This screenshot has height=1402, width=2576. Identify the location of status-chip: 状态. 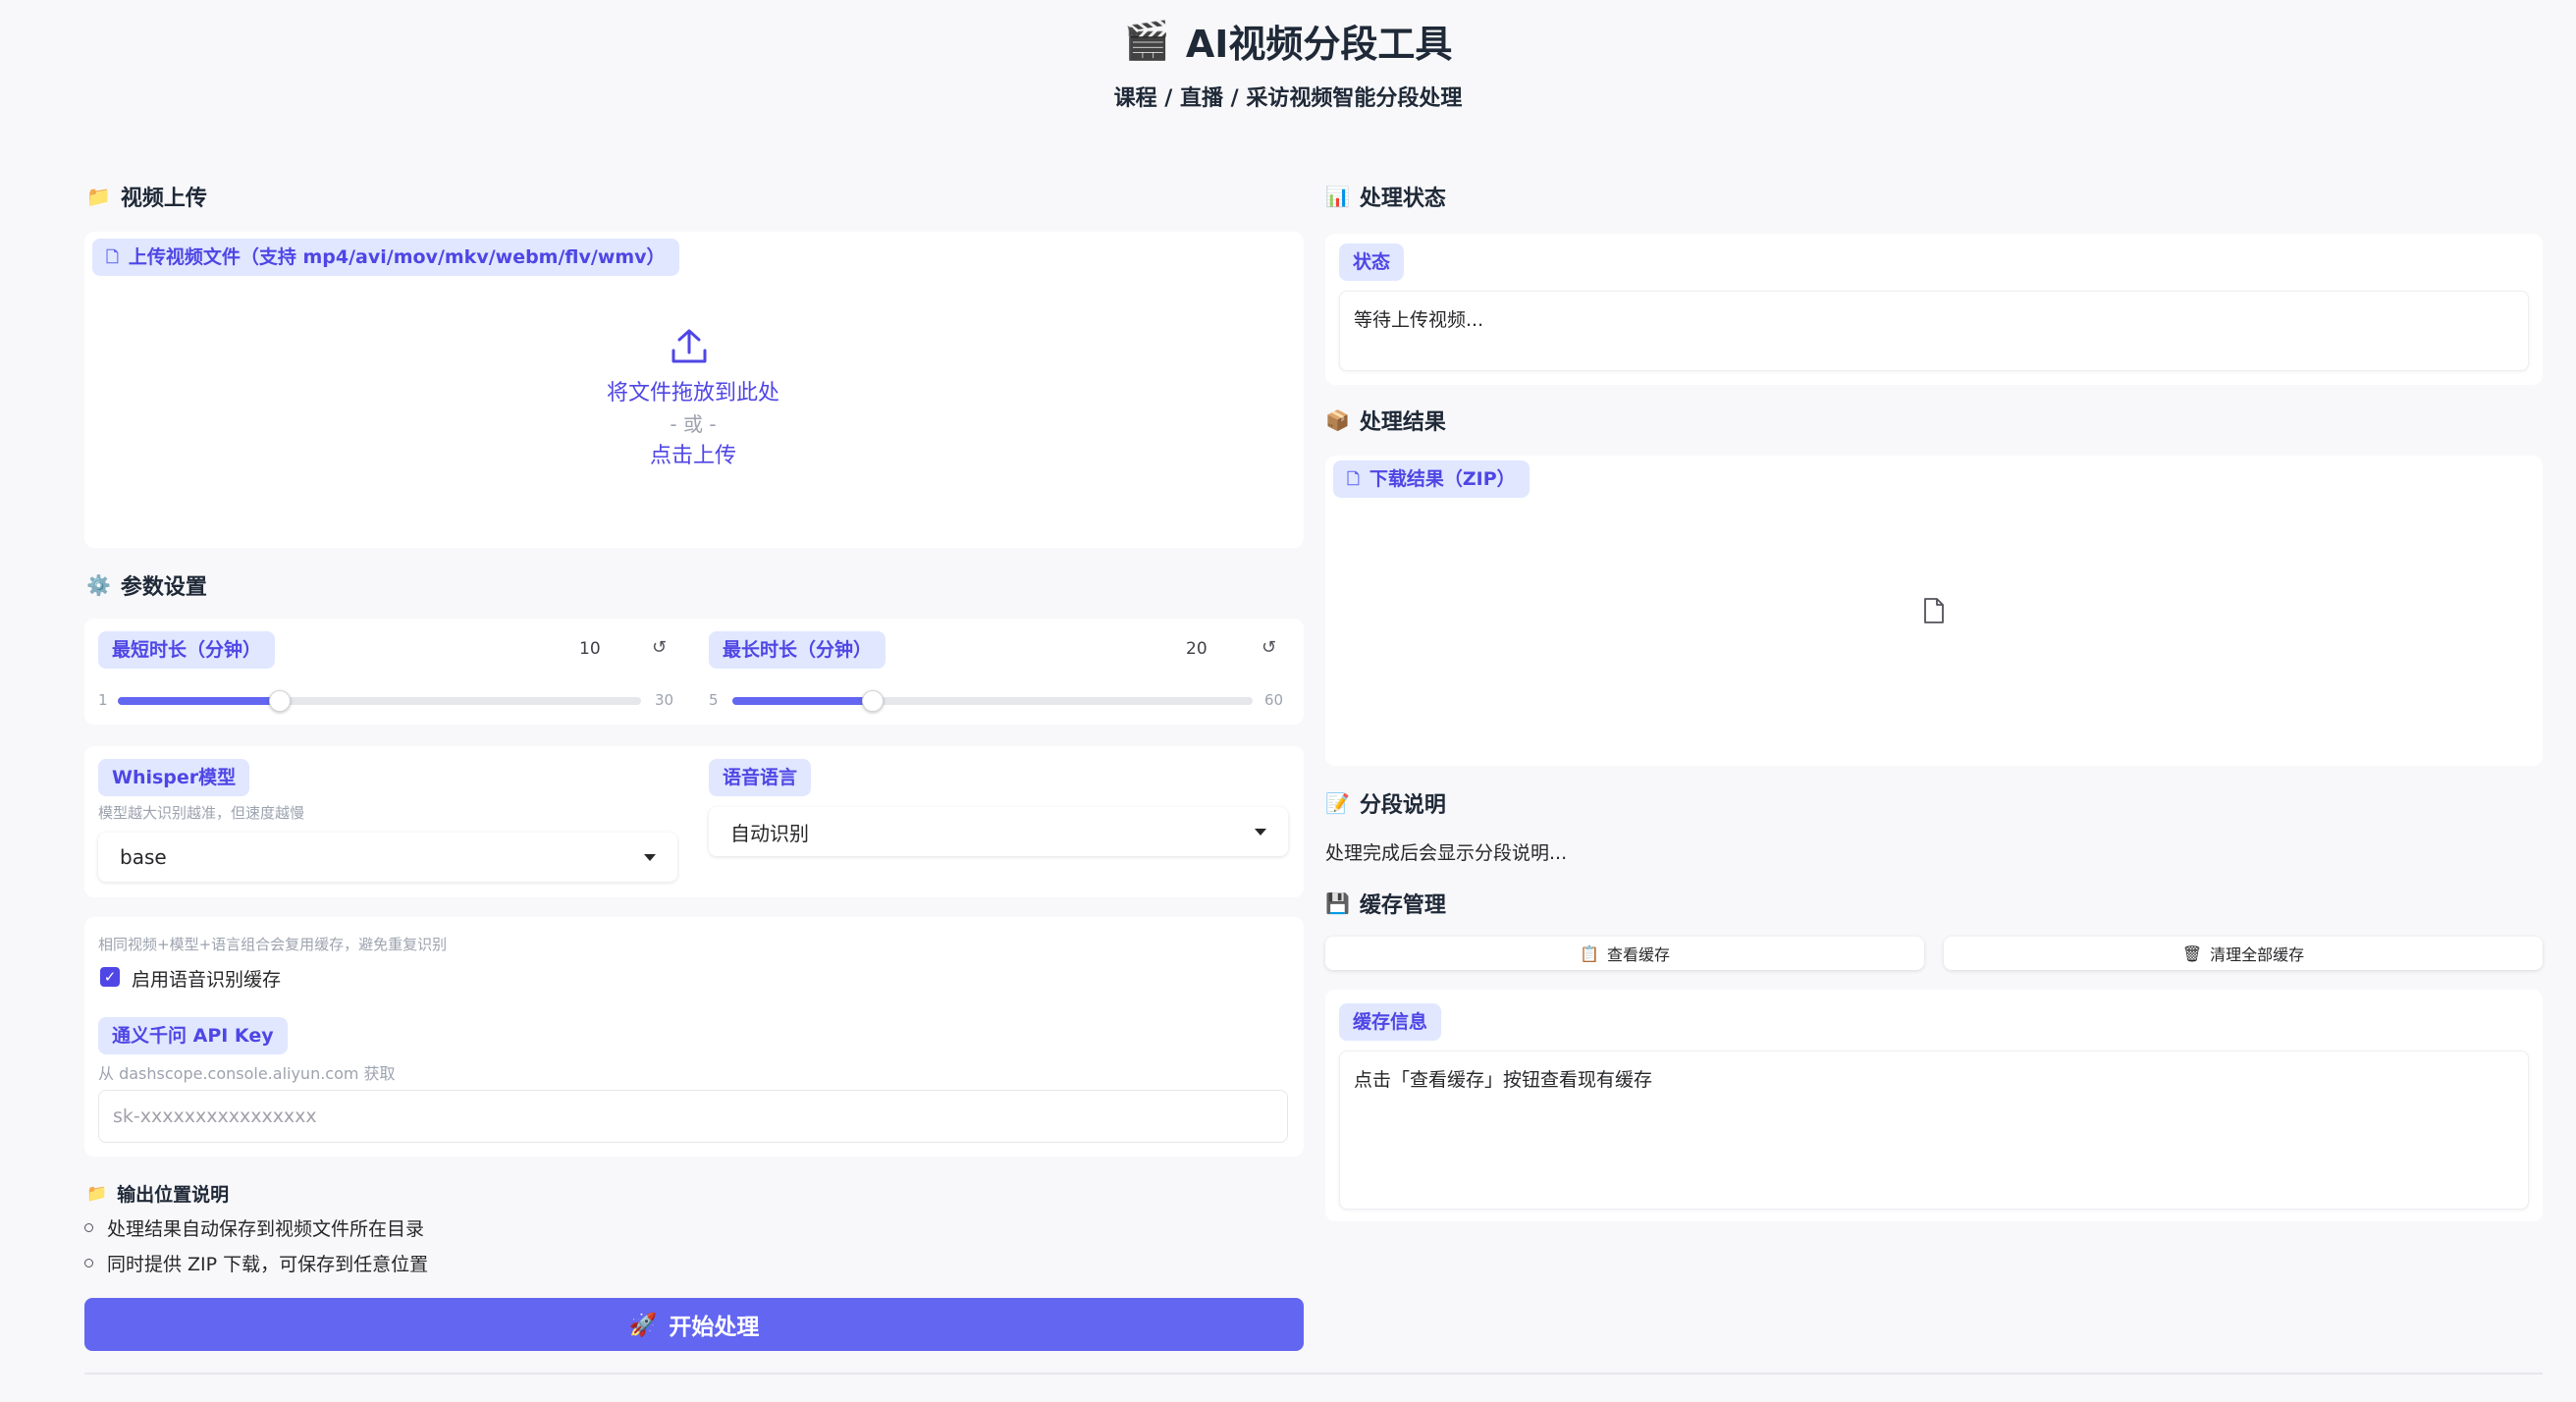
(1372, 262).